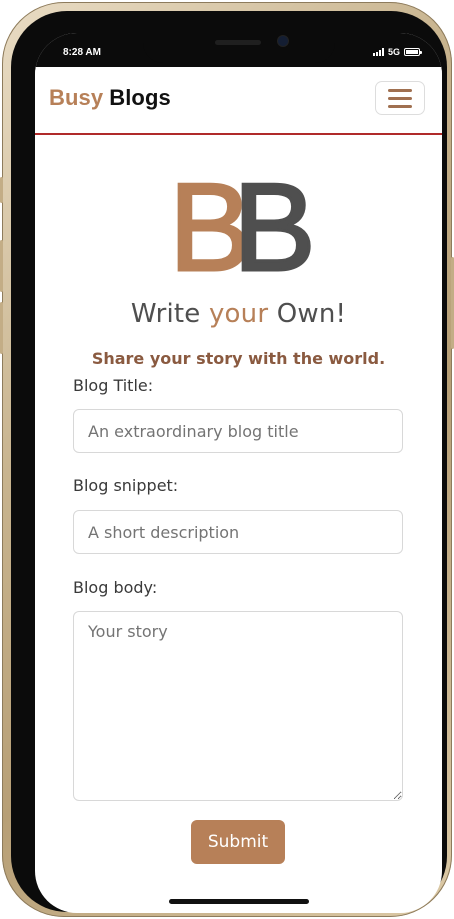 The image size is (454, 919). What do you see at coordinates (272, 229) in the screenshot?
I see `logo-letter-2: B` at bounding box center [272, 229].